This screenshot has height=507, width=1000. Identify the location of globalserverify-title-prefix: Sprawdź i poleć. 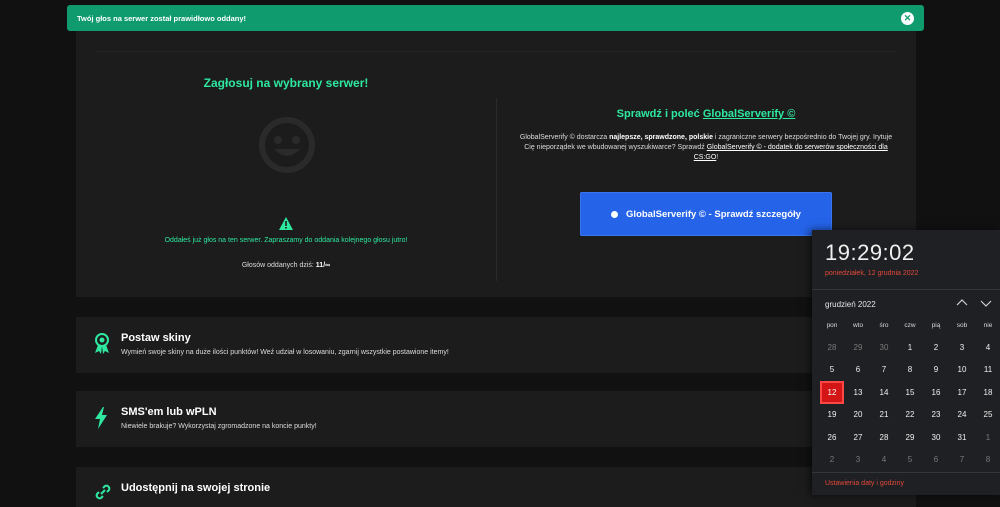
(658, 114).